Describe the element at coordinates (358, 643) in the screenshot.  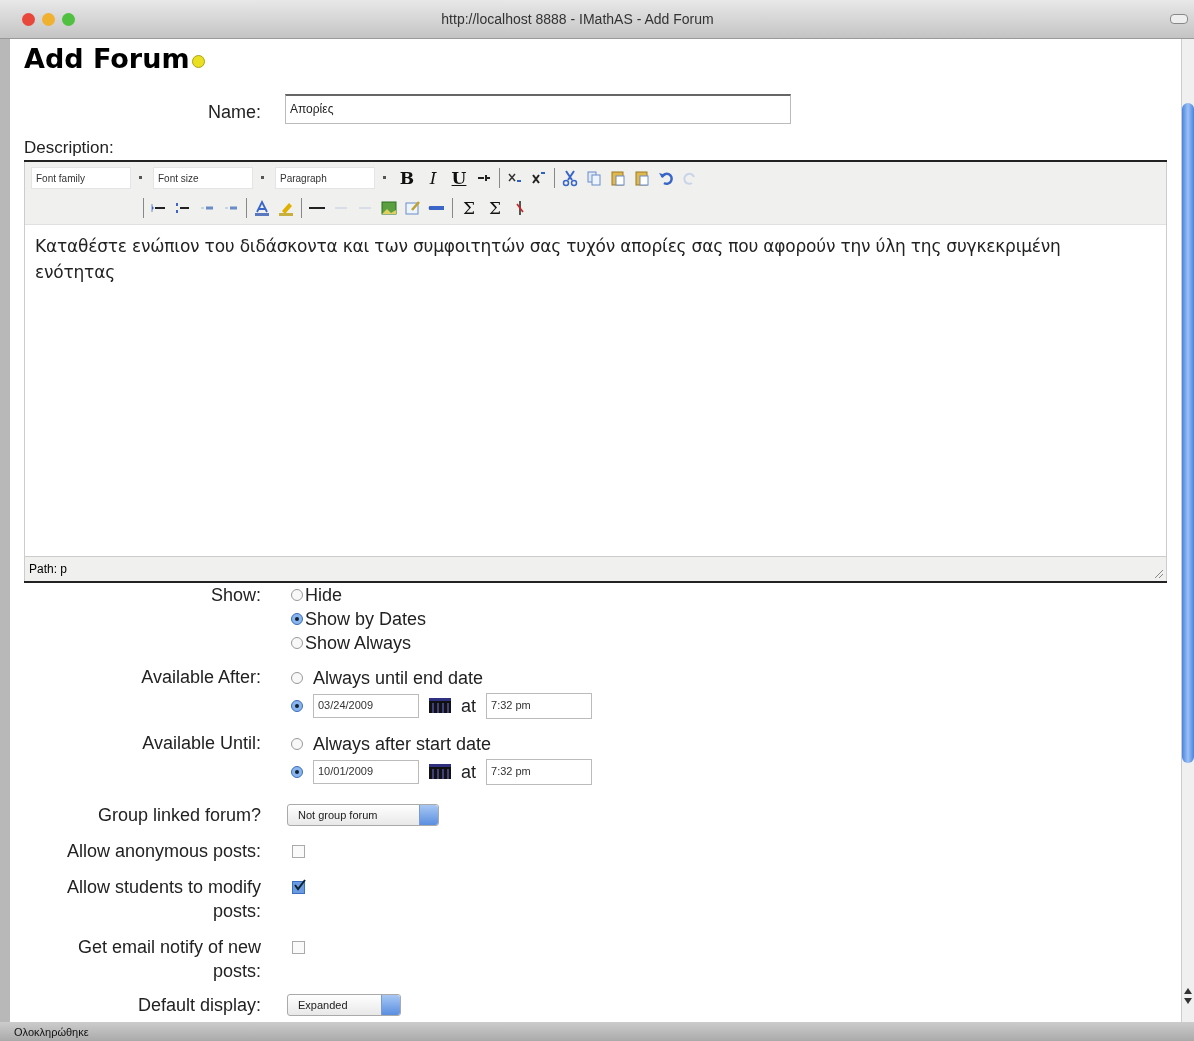
I see `radio-label: Show Always` at that location.